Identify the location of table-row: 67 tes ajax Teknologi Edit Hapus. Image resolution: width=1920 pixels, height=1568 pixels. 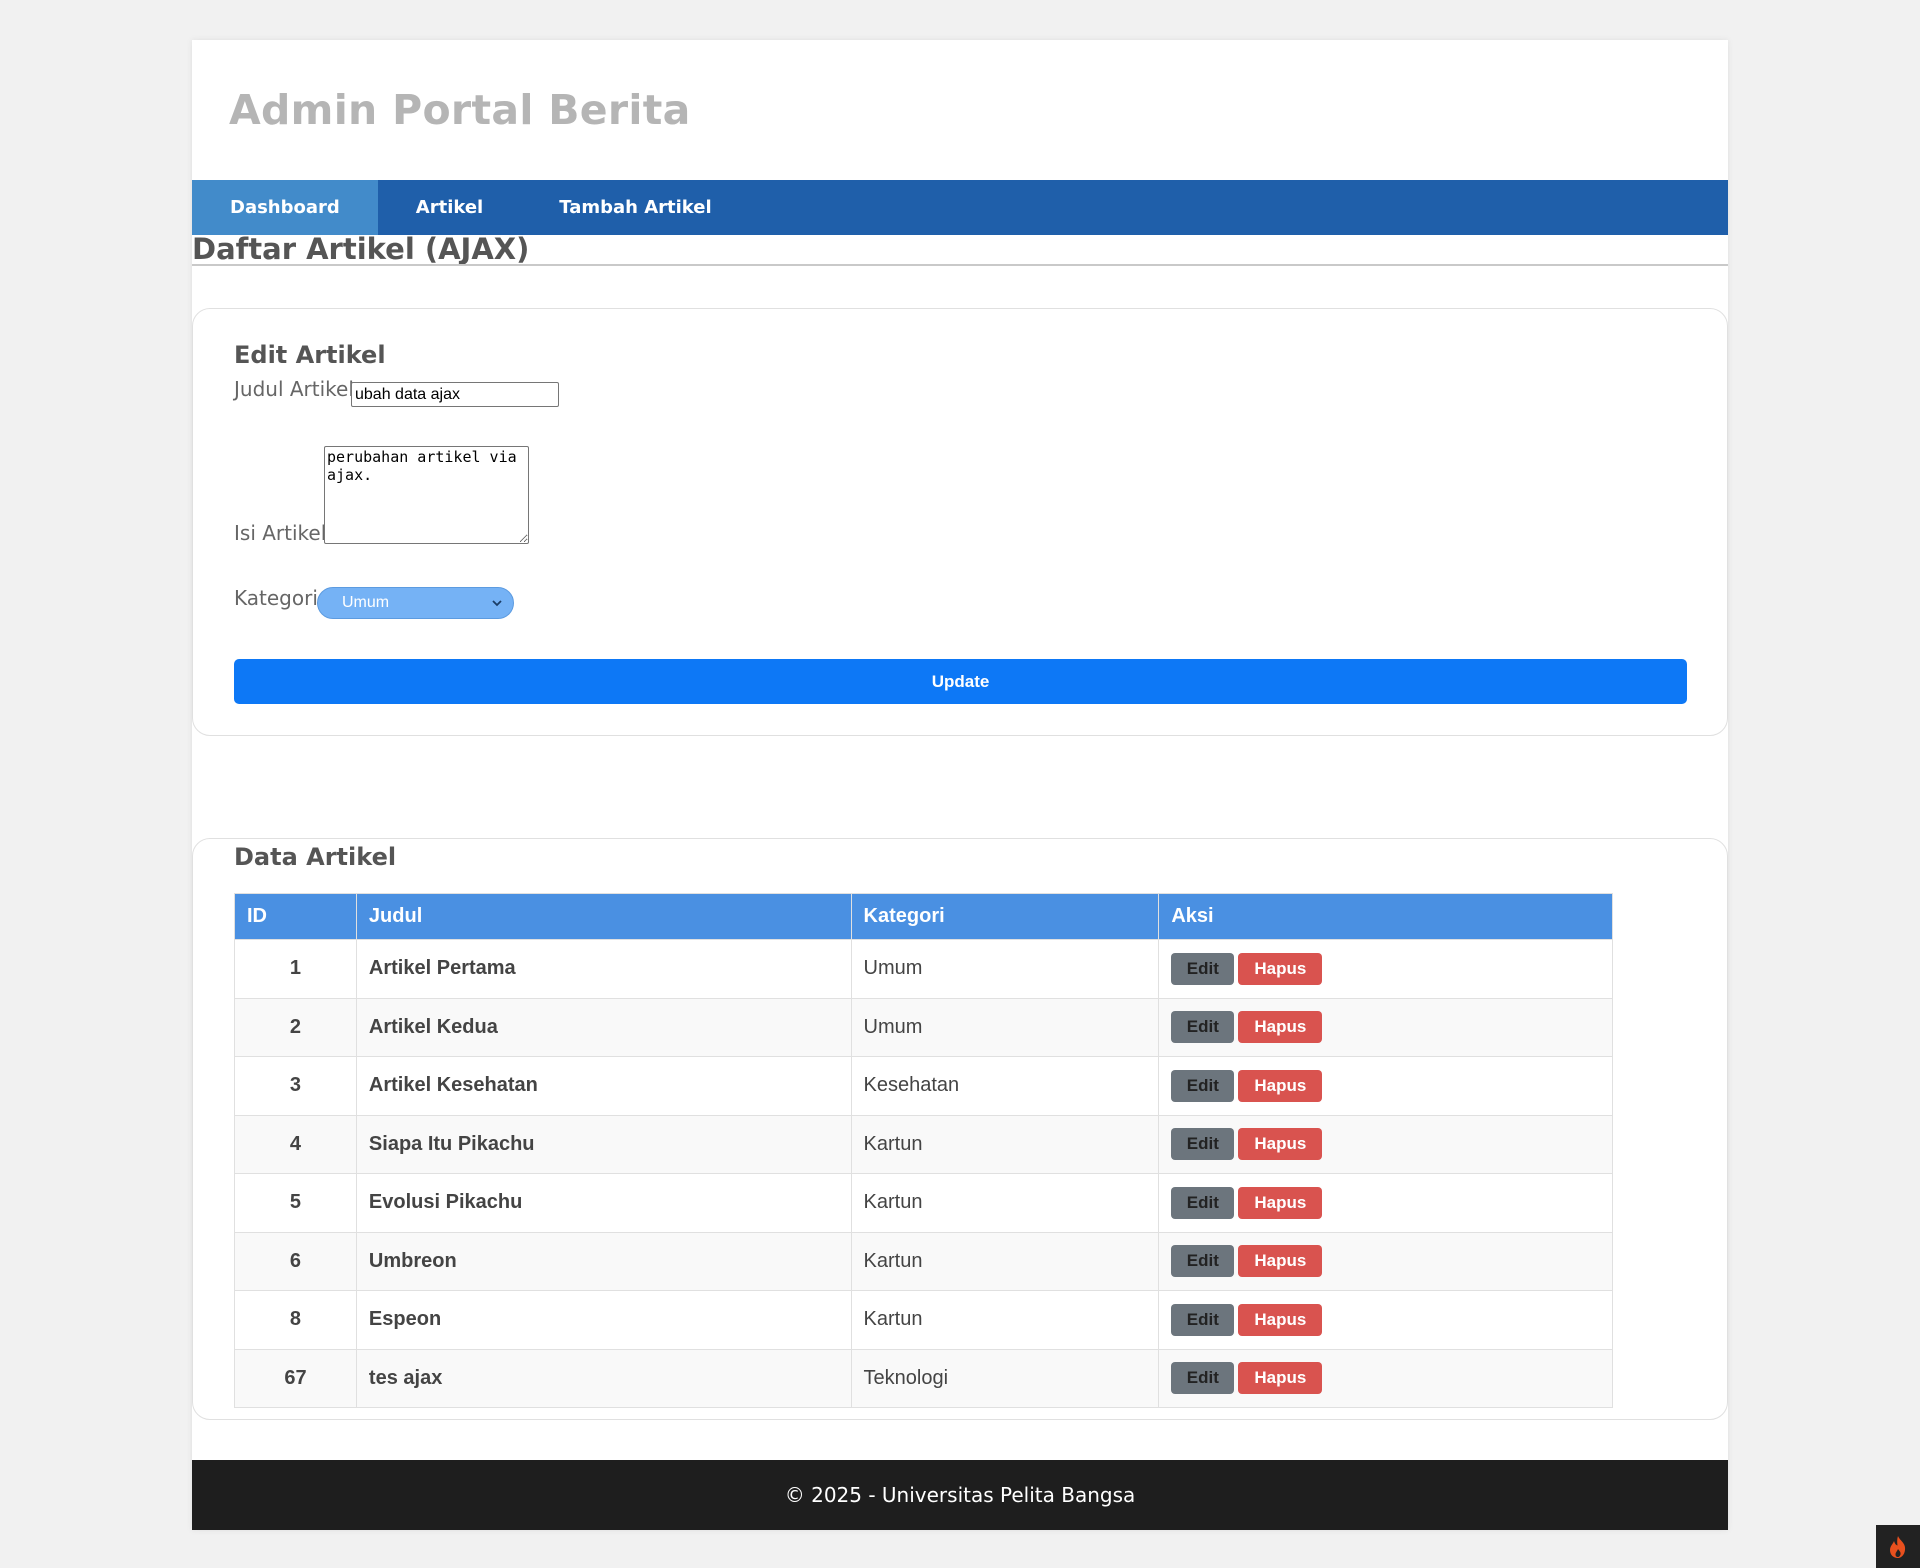
(923, 1378).